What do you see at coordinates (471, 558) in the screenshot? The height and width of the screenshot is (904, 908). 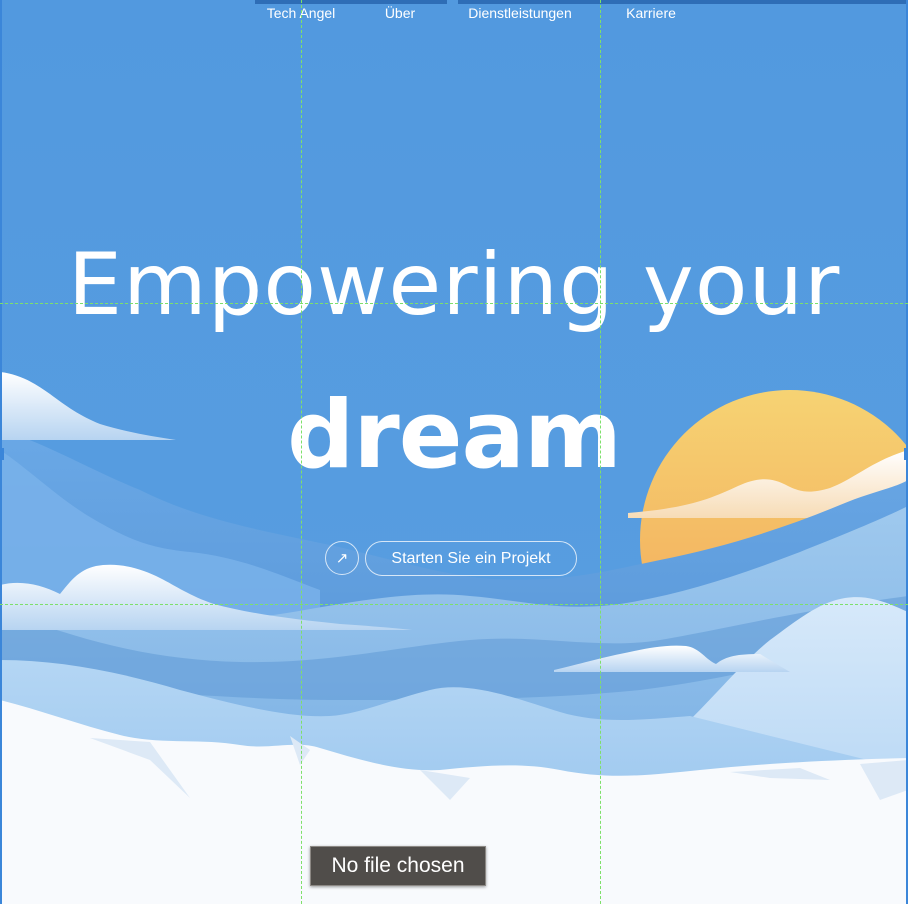 I see `start-project-button: Starten Sie ein Projekt` at bounding box center [471, 558].